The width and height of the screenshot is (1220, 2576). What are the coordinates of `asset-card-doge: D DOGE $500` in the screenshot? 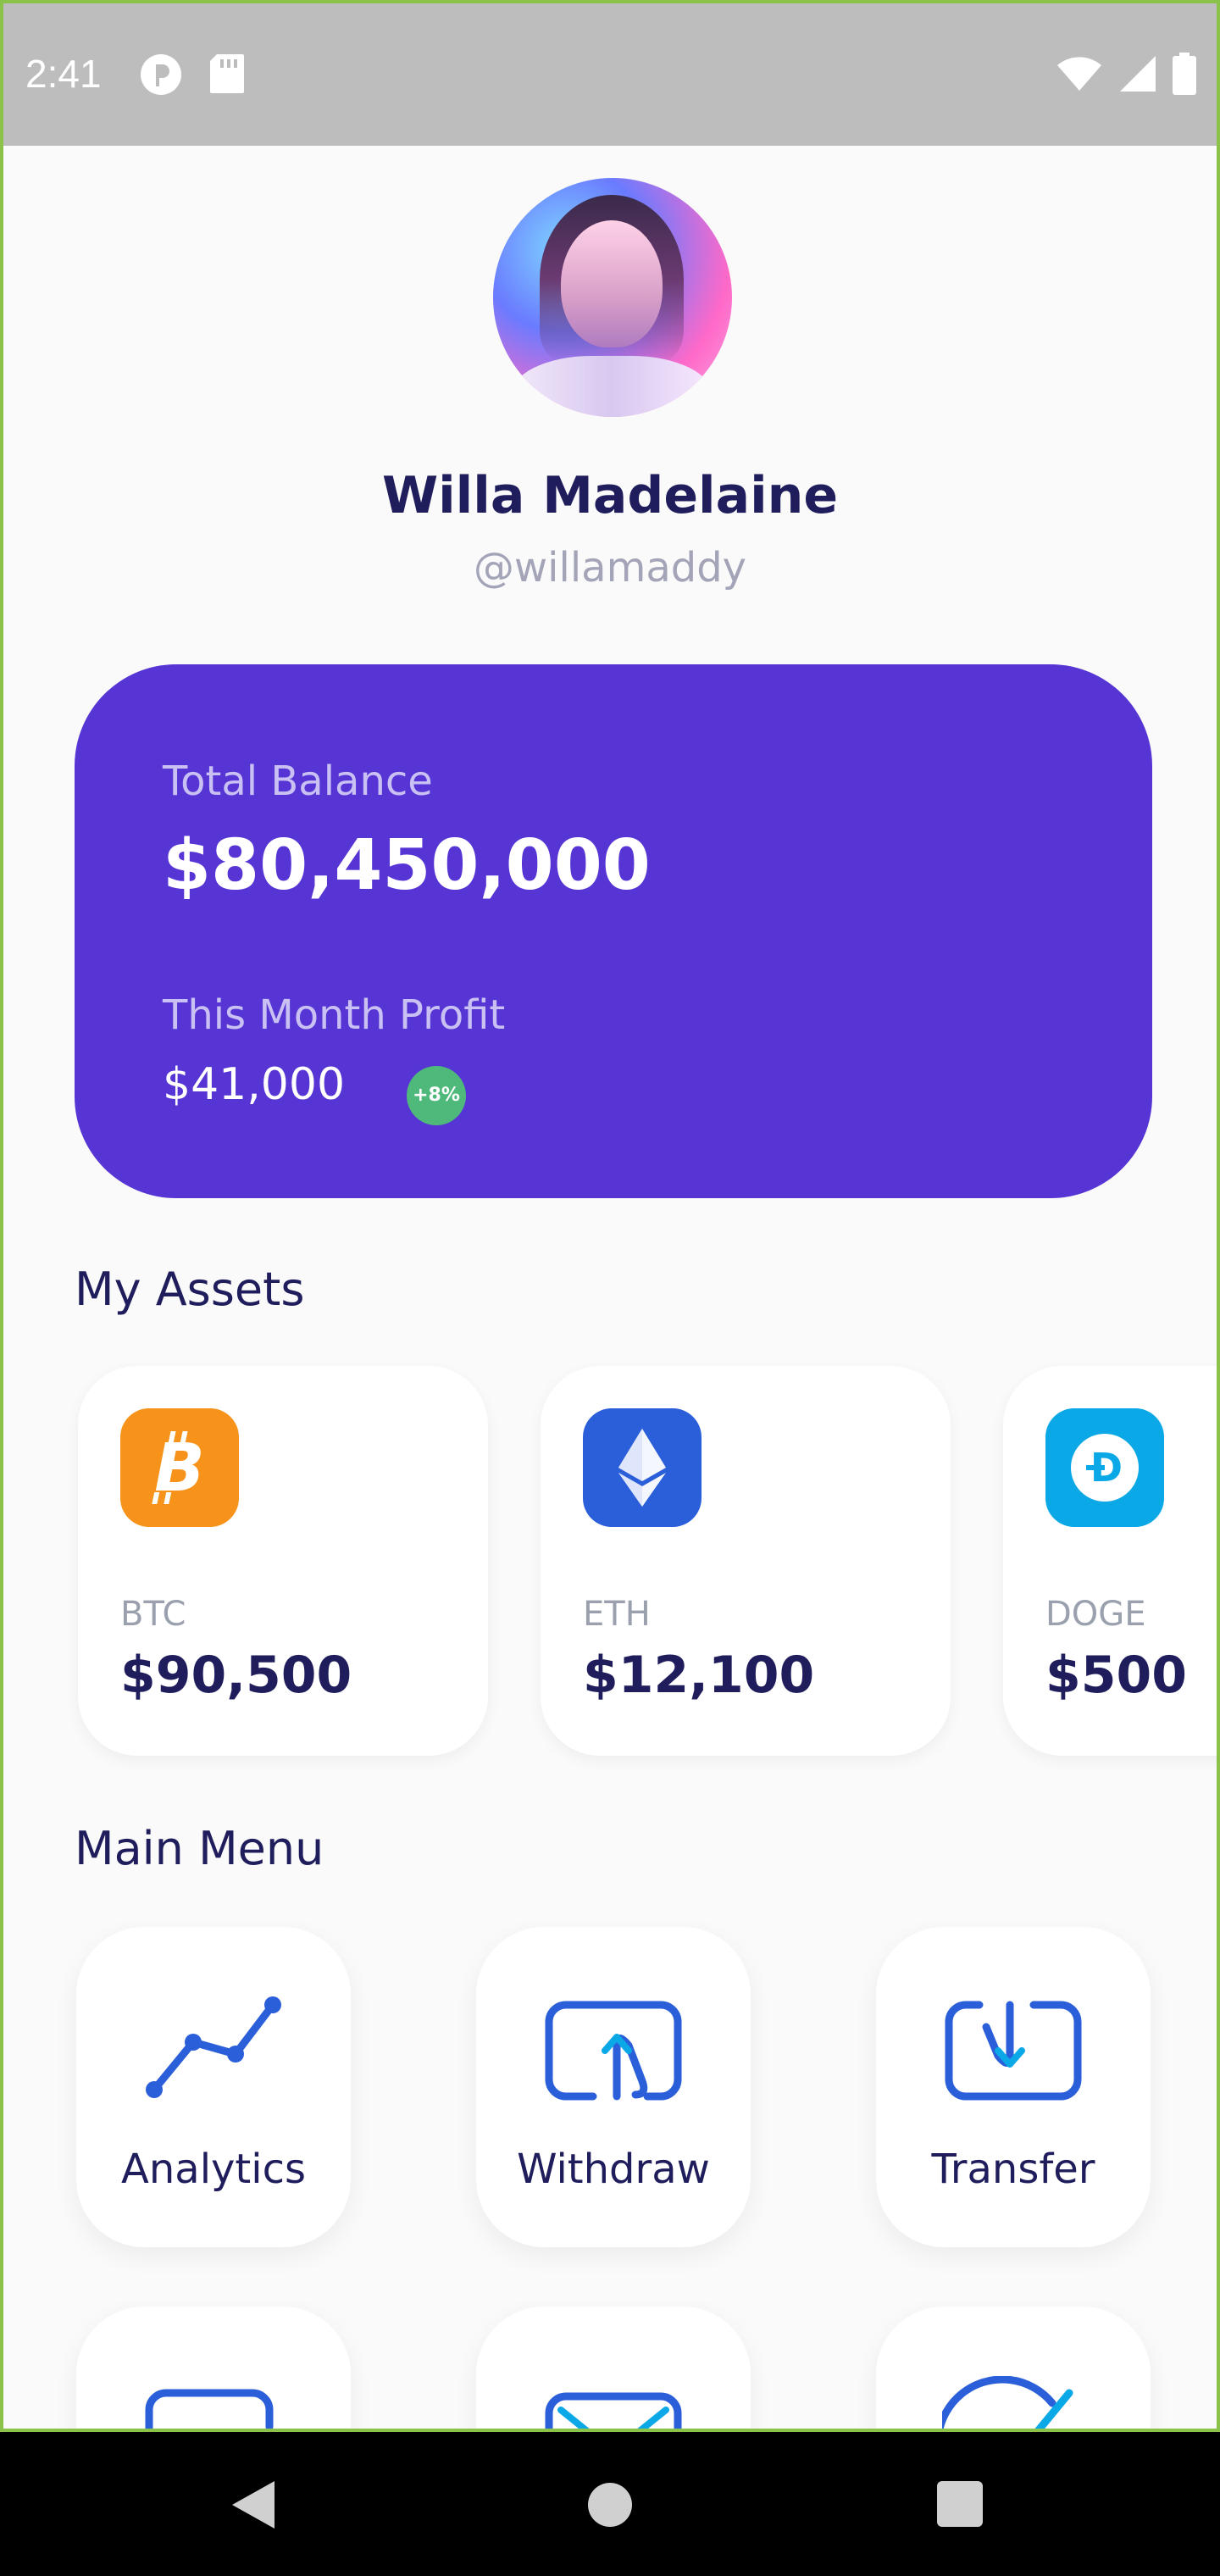 It's located at (1110, 1561).